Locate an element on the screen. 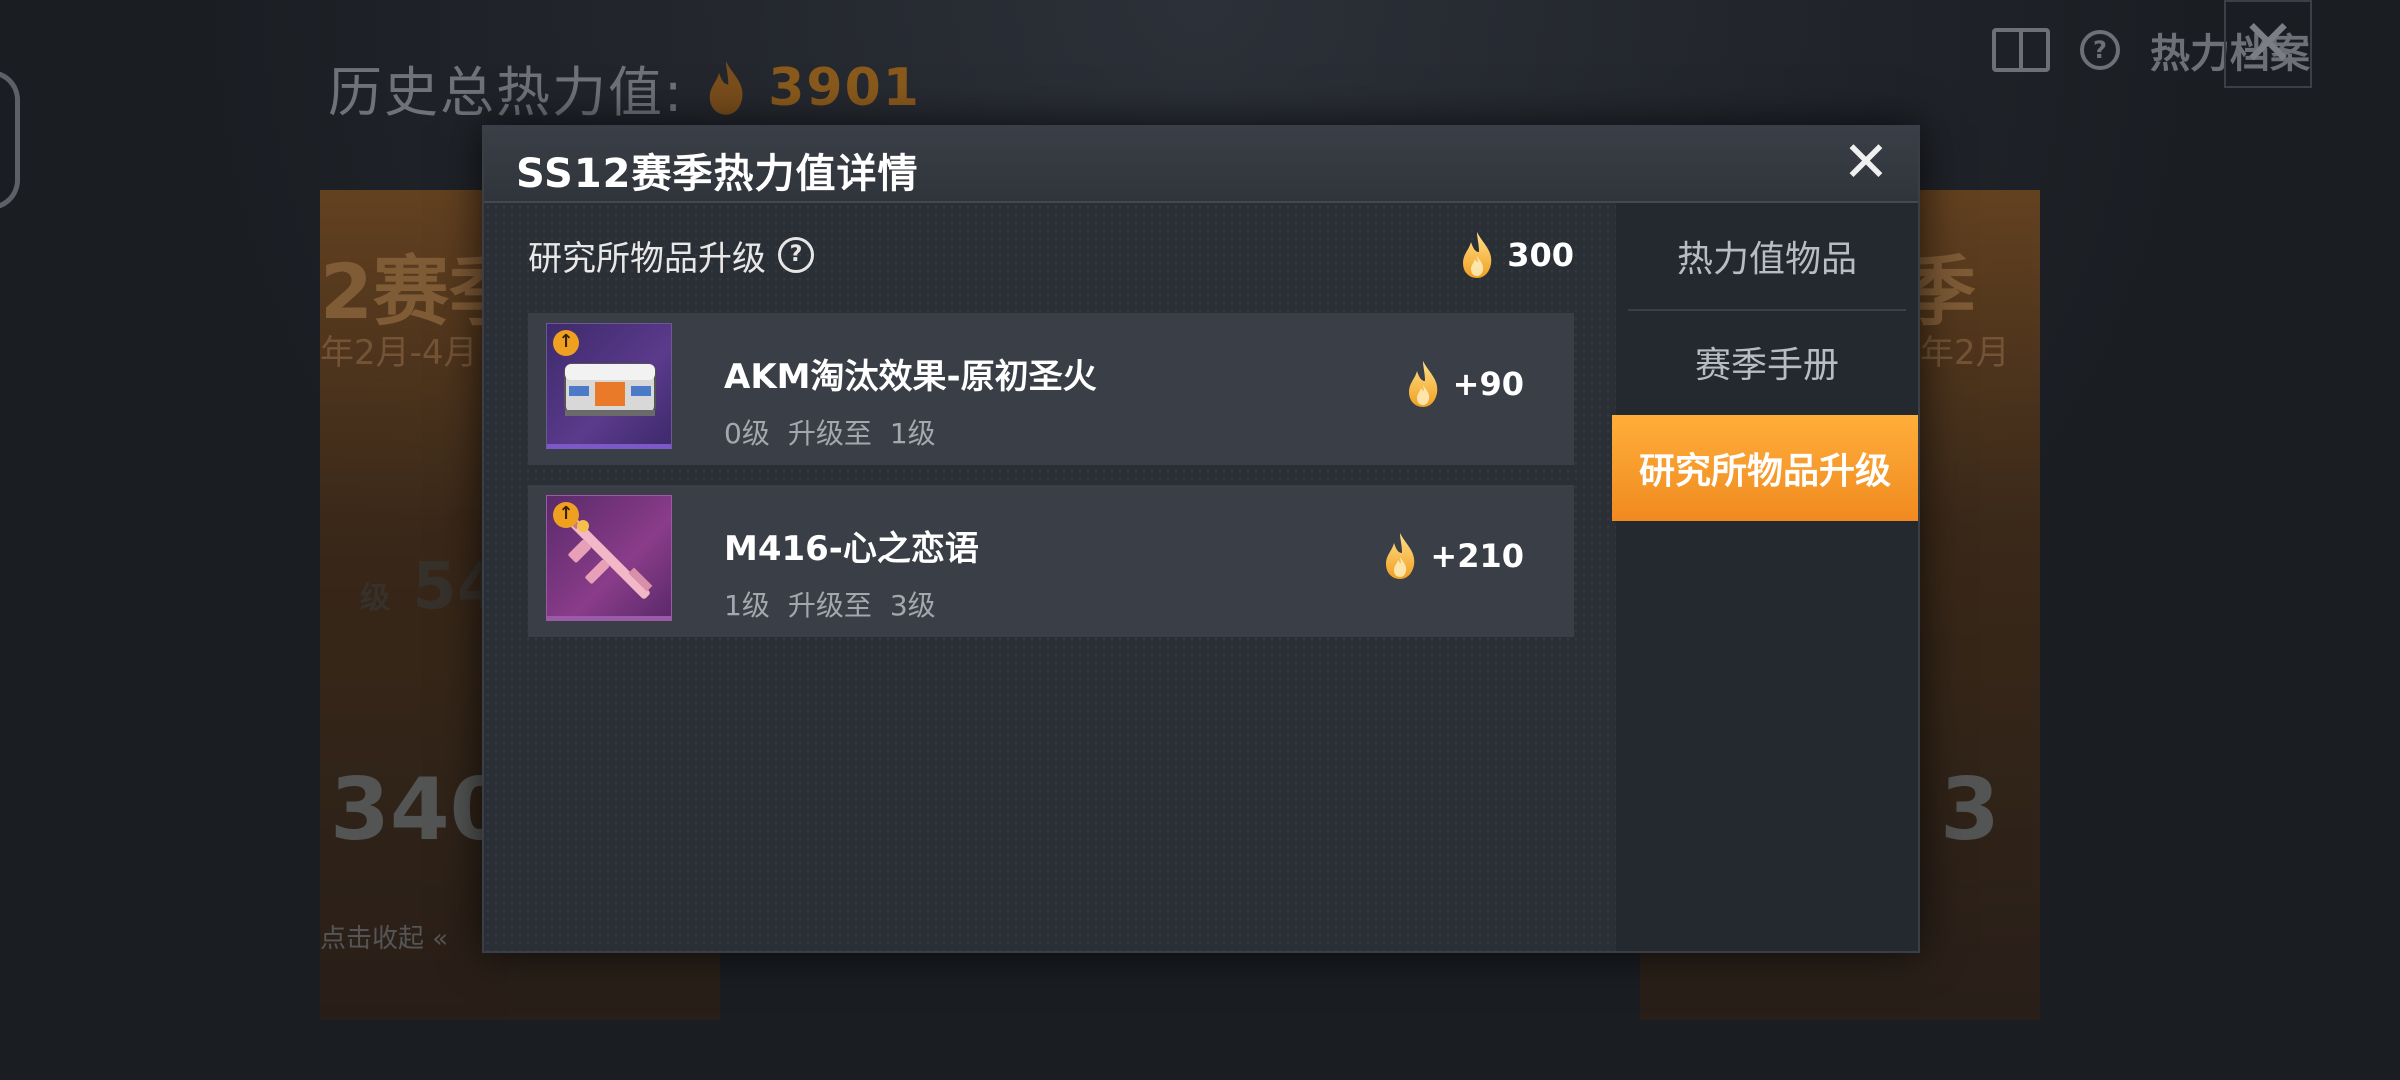 The width and height of the screenshot is (2400, 1080). list-item: ↑ M416-心之恋语 1级 升级至 3级 +210 is located at coordinates (1051, 561).